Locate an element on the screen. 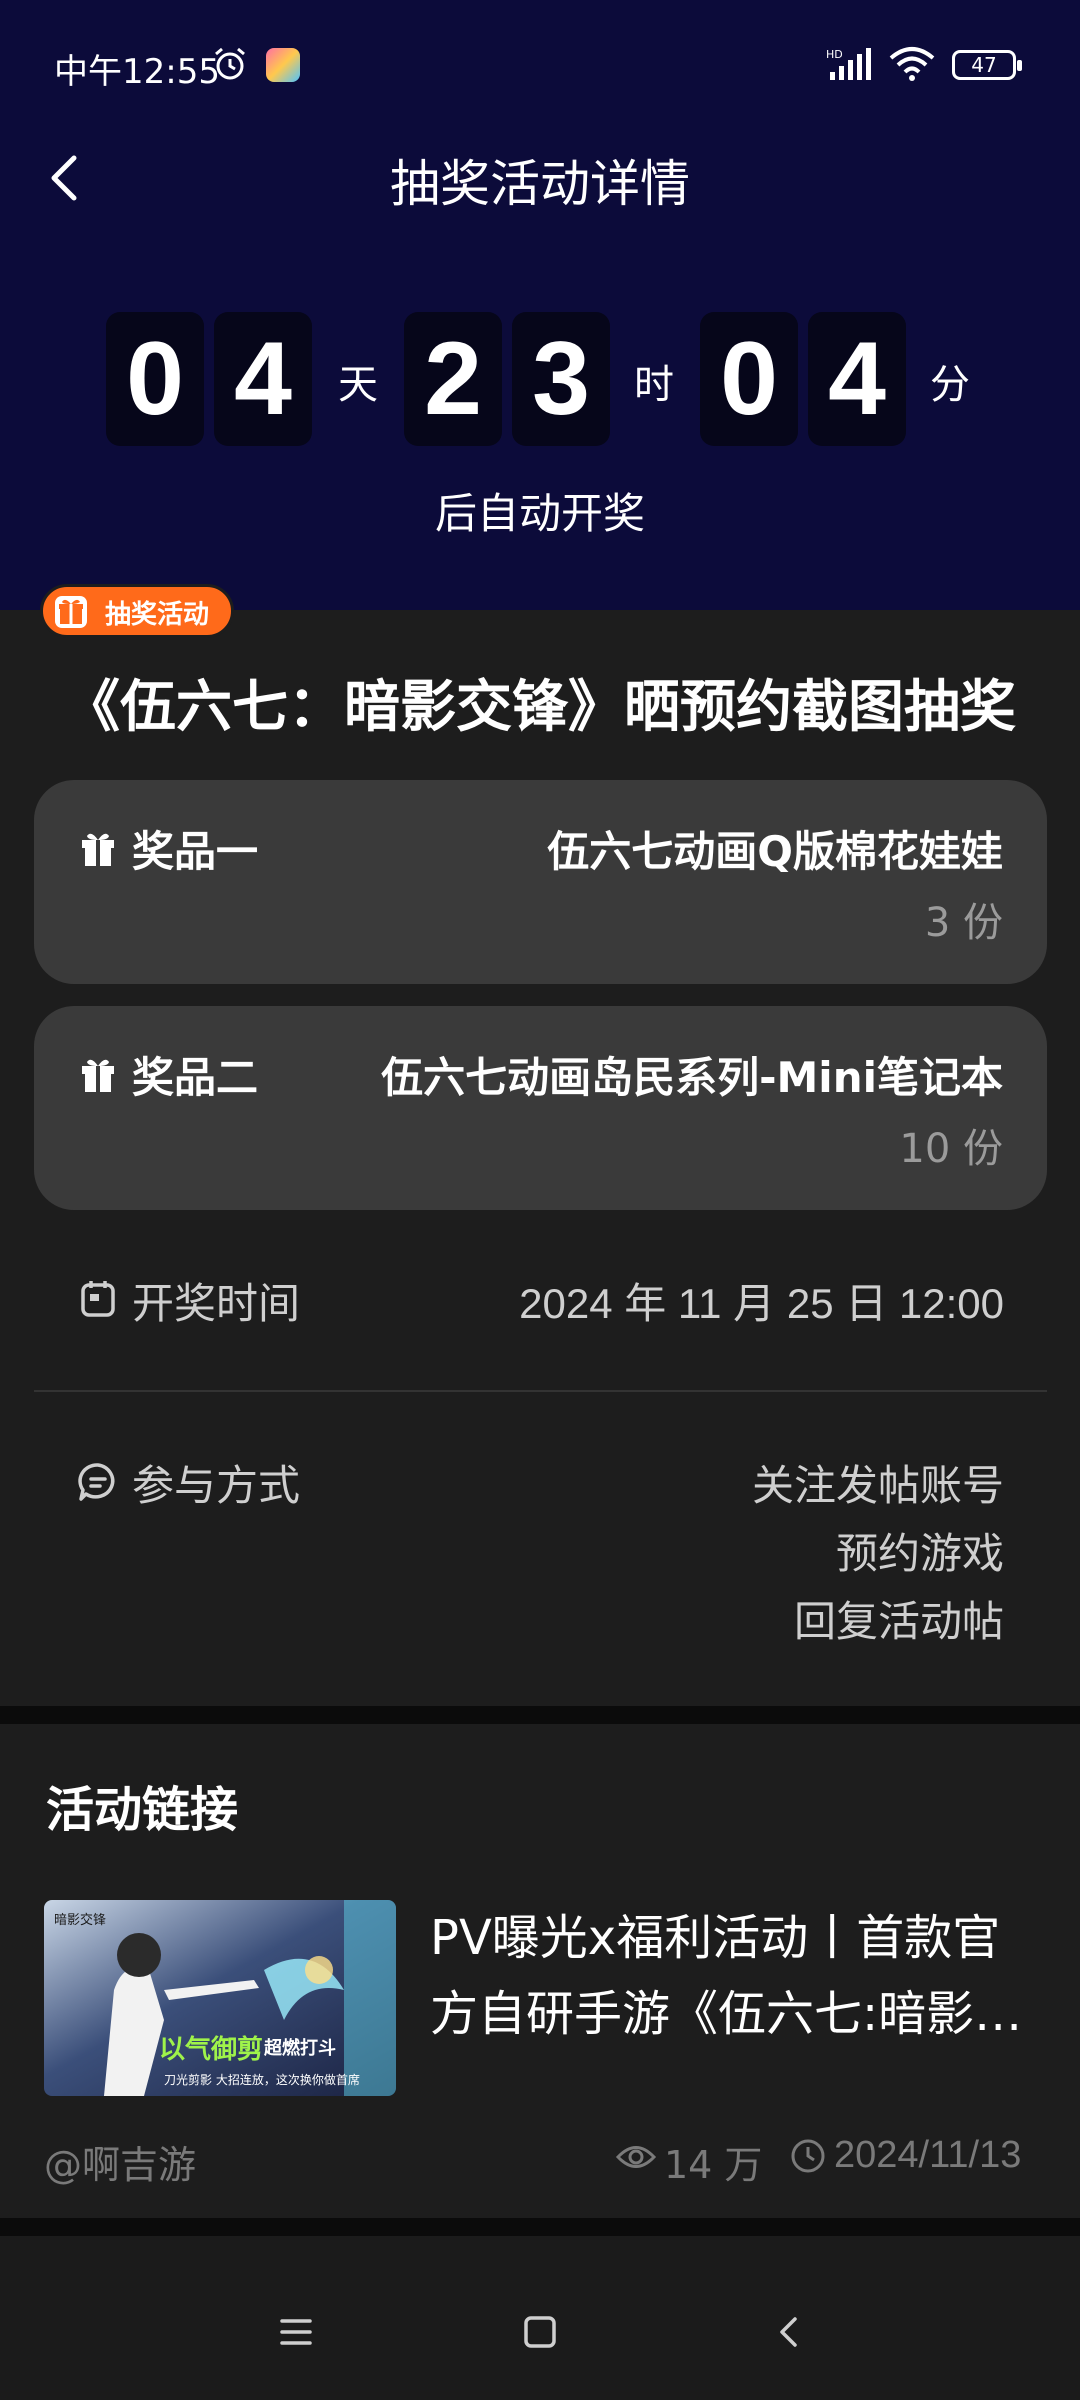  prize-label: 奖品一 is located at coordinates (195, 851).